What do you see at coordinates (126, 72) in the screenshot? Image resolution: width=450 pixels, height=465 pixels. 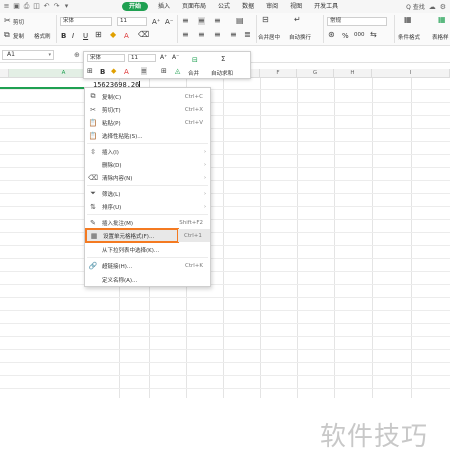 I see `mini-font-color-icon: A` at bounding box center [126, 72].